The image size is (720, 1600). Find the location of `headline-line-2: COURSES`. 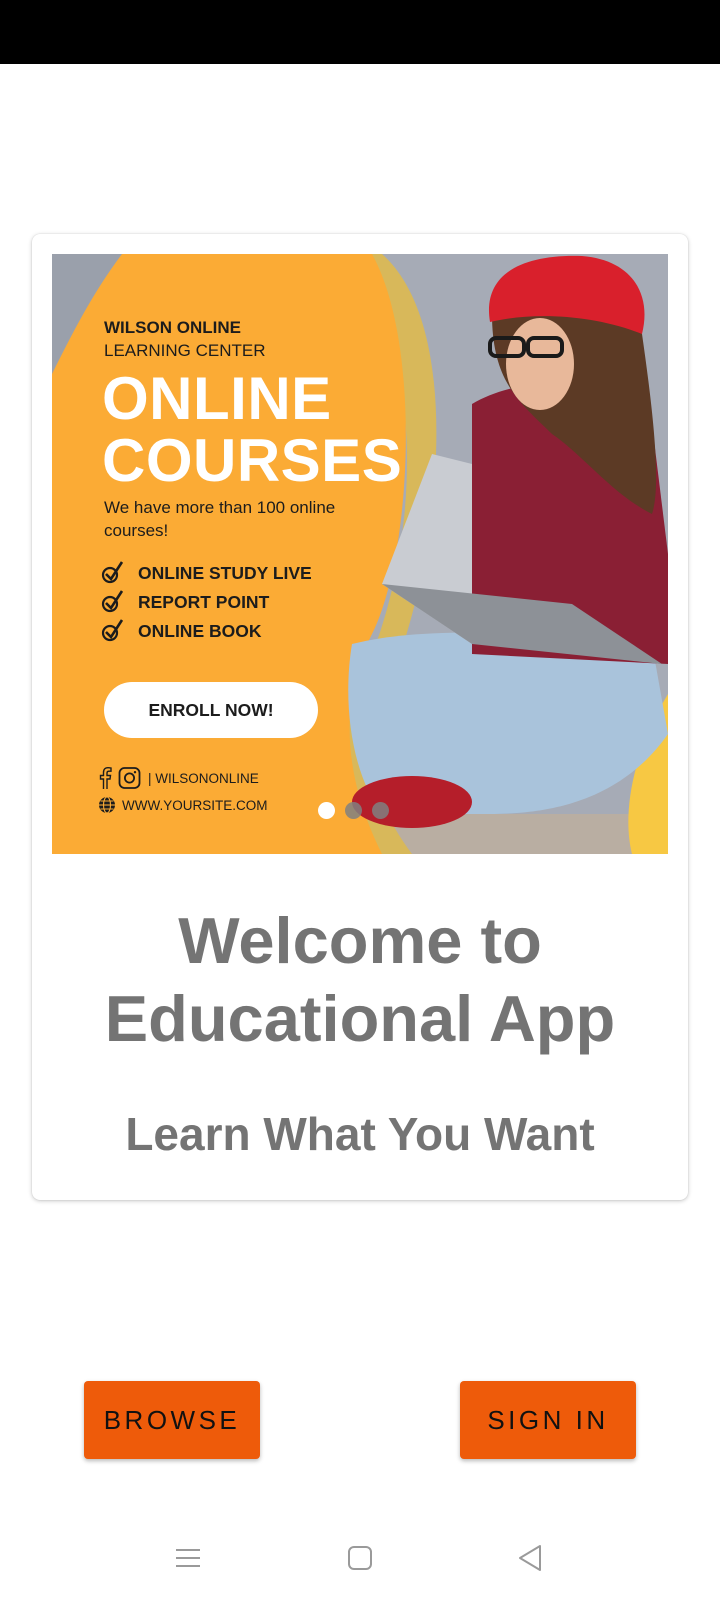

headline-line-2: COURSES is located at coordinates (252, 460).